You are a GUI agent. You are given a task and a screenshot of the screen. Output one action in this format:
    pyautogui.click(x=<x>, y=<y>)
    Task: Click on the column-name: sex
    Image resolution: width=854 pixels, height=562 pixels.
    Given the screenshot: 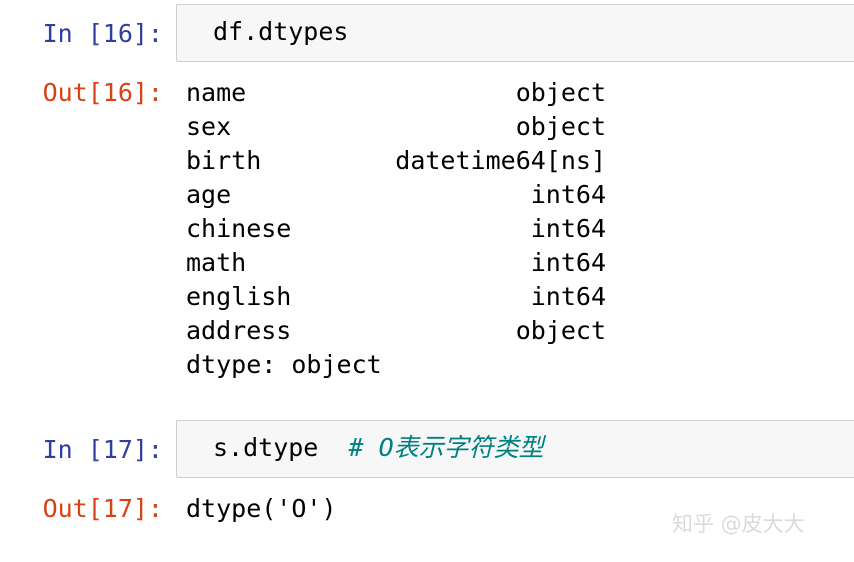 What is the action you would take?
    pyautogui.click(x=209, y=126)
    